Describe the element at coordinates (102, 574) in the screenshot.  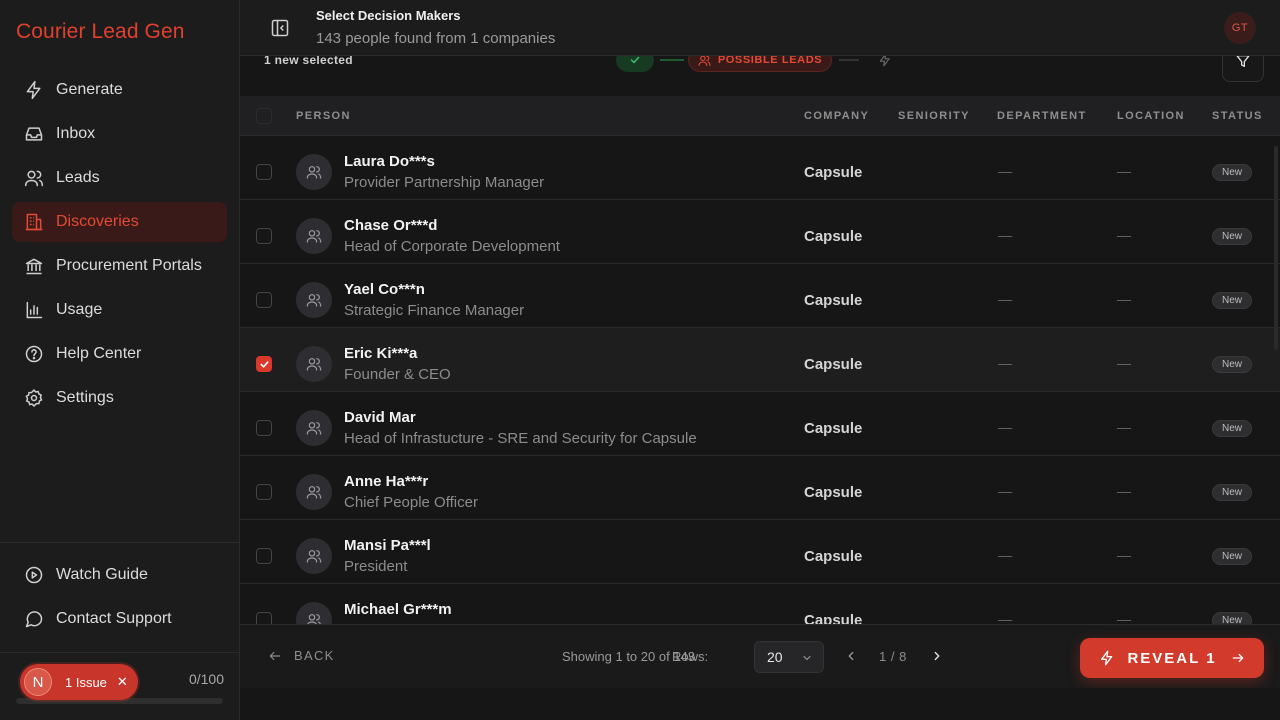
I see `watch-guide-label: Watch Guide` at that location.